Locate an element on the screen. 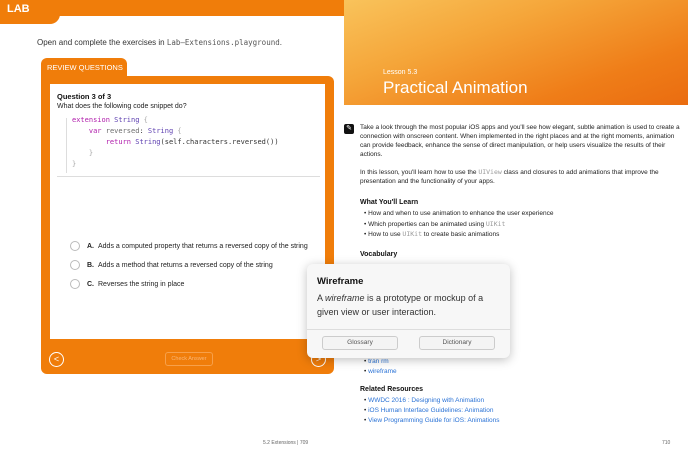 The image size is (688, 452). vocab-link-transform: tran rm is located at coordinates (378, 361).